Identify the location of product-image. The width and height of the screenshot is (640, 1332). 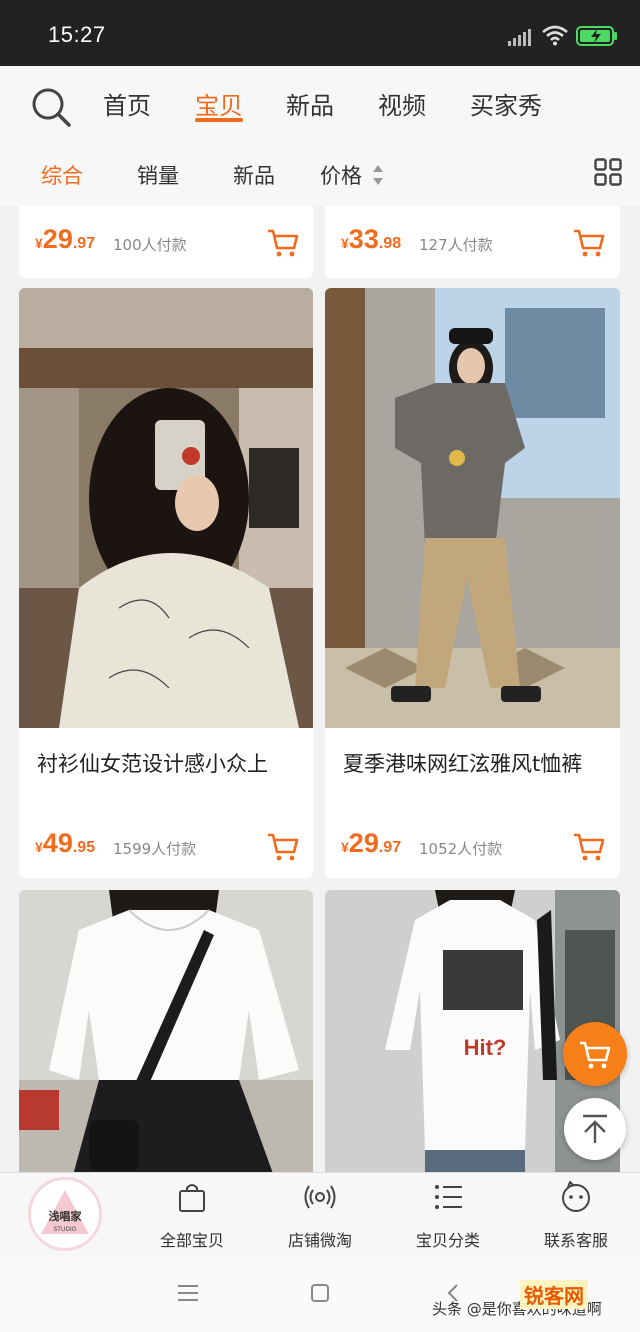
(166, 1031).